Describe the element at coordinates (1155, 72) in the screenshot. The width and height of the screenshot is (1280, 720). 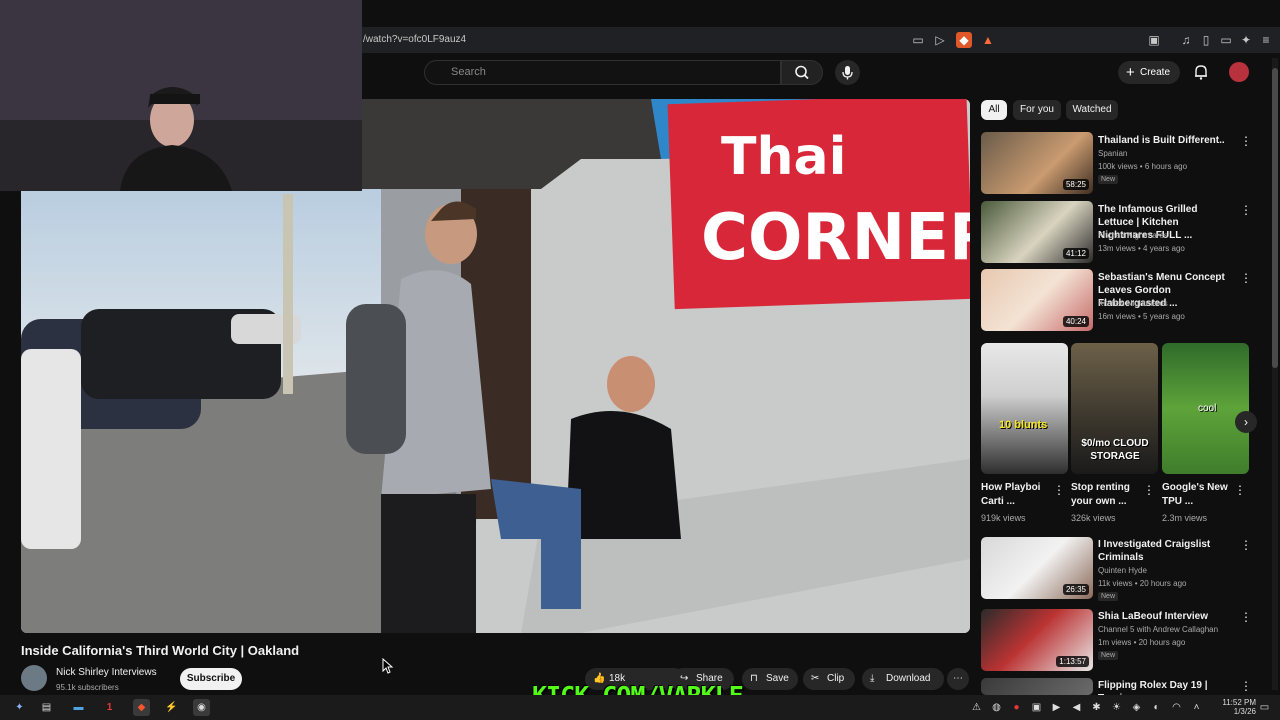
I see `create-label: Create` at that location.